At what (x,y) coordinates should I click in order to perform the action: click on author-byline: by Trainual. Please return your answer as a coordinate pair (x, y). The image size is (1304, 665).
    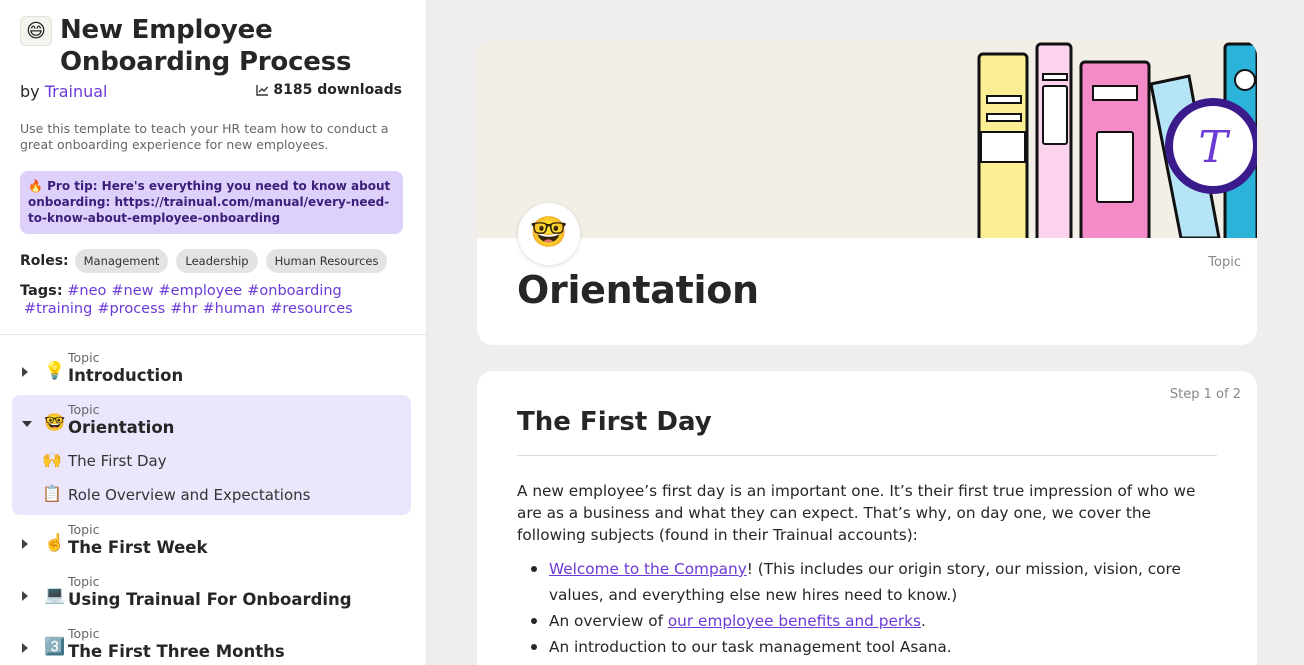
    Looking at the image, I should click on (64, 91).